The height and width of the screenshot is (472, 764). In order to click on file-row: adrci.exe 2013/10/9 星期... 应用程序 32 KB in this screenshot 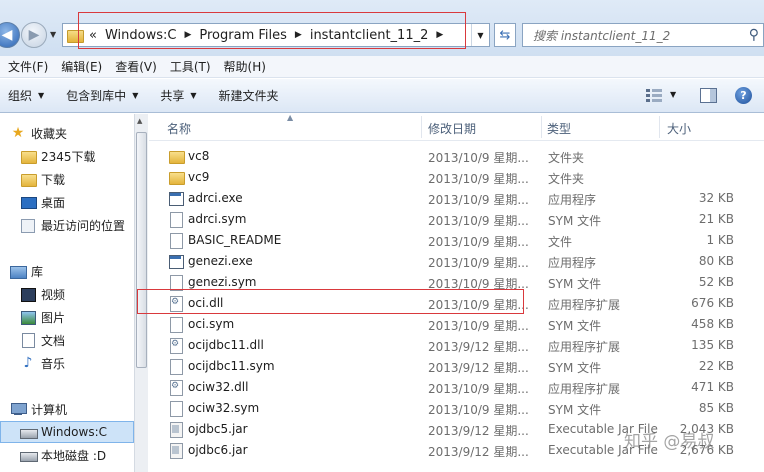, I will do `click(456, 198)`.